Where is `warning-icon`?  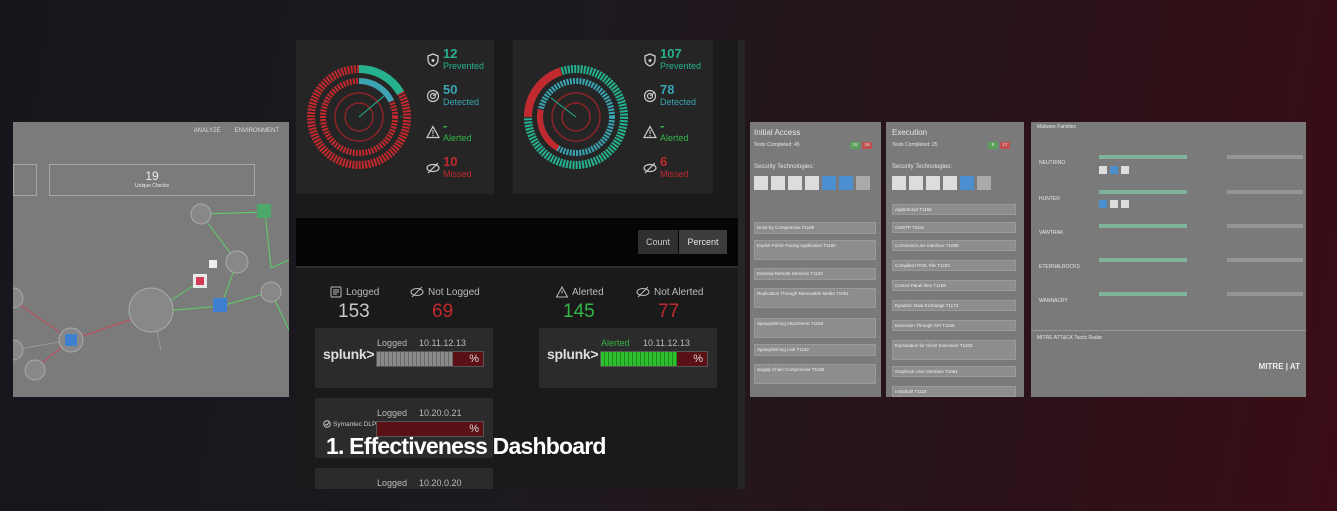
warning-icon is located at coordinates (650, 132).